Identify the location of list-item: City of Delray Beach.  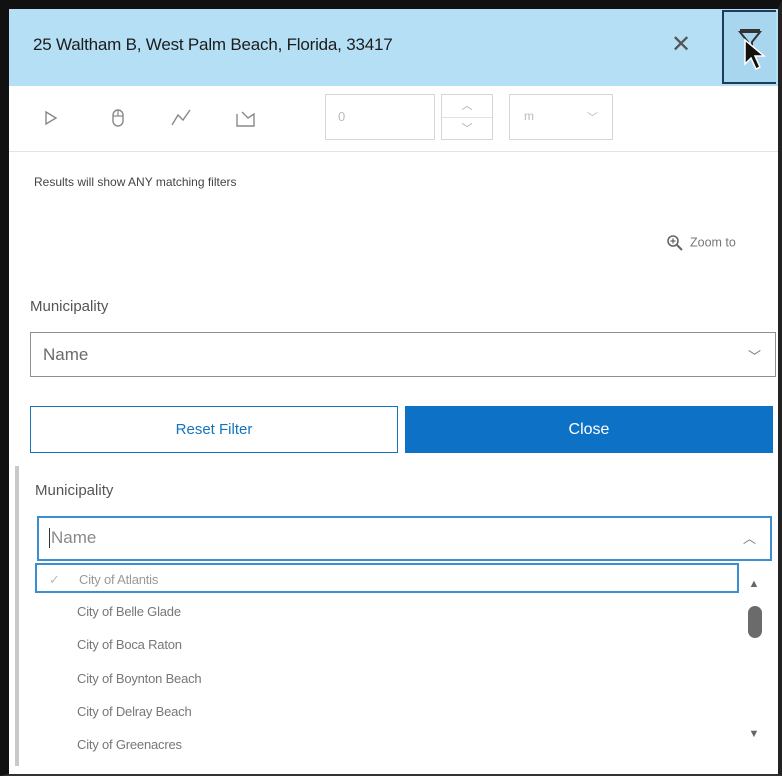
(387, 712).